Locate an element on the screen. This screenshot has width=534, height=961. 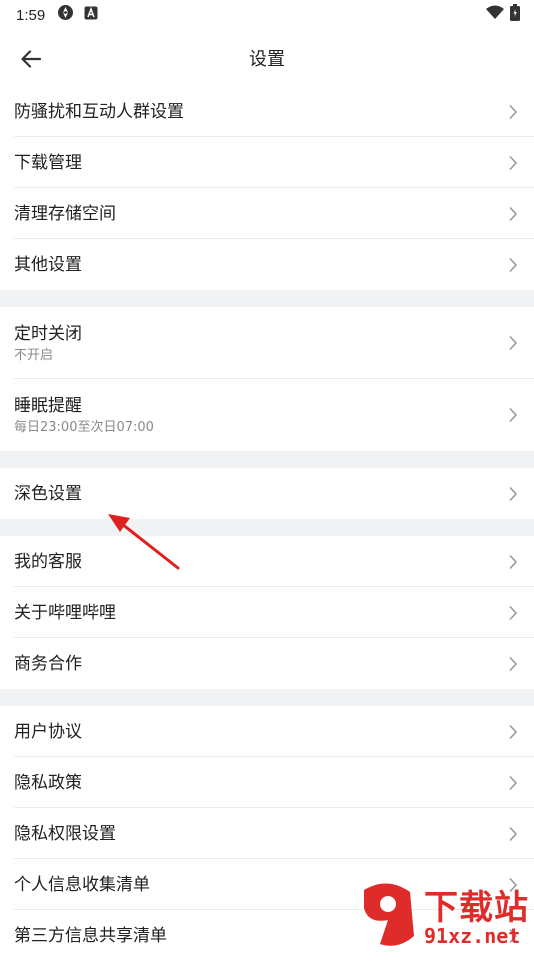
page-title: 设置 is located at coordinates (267, 59).